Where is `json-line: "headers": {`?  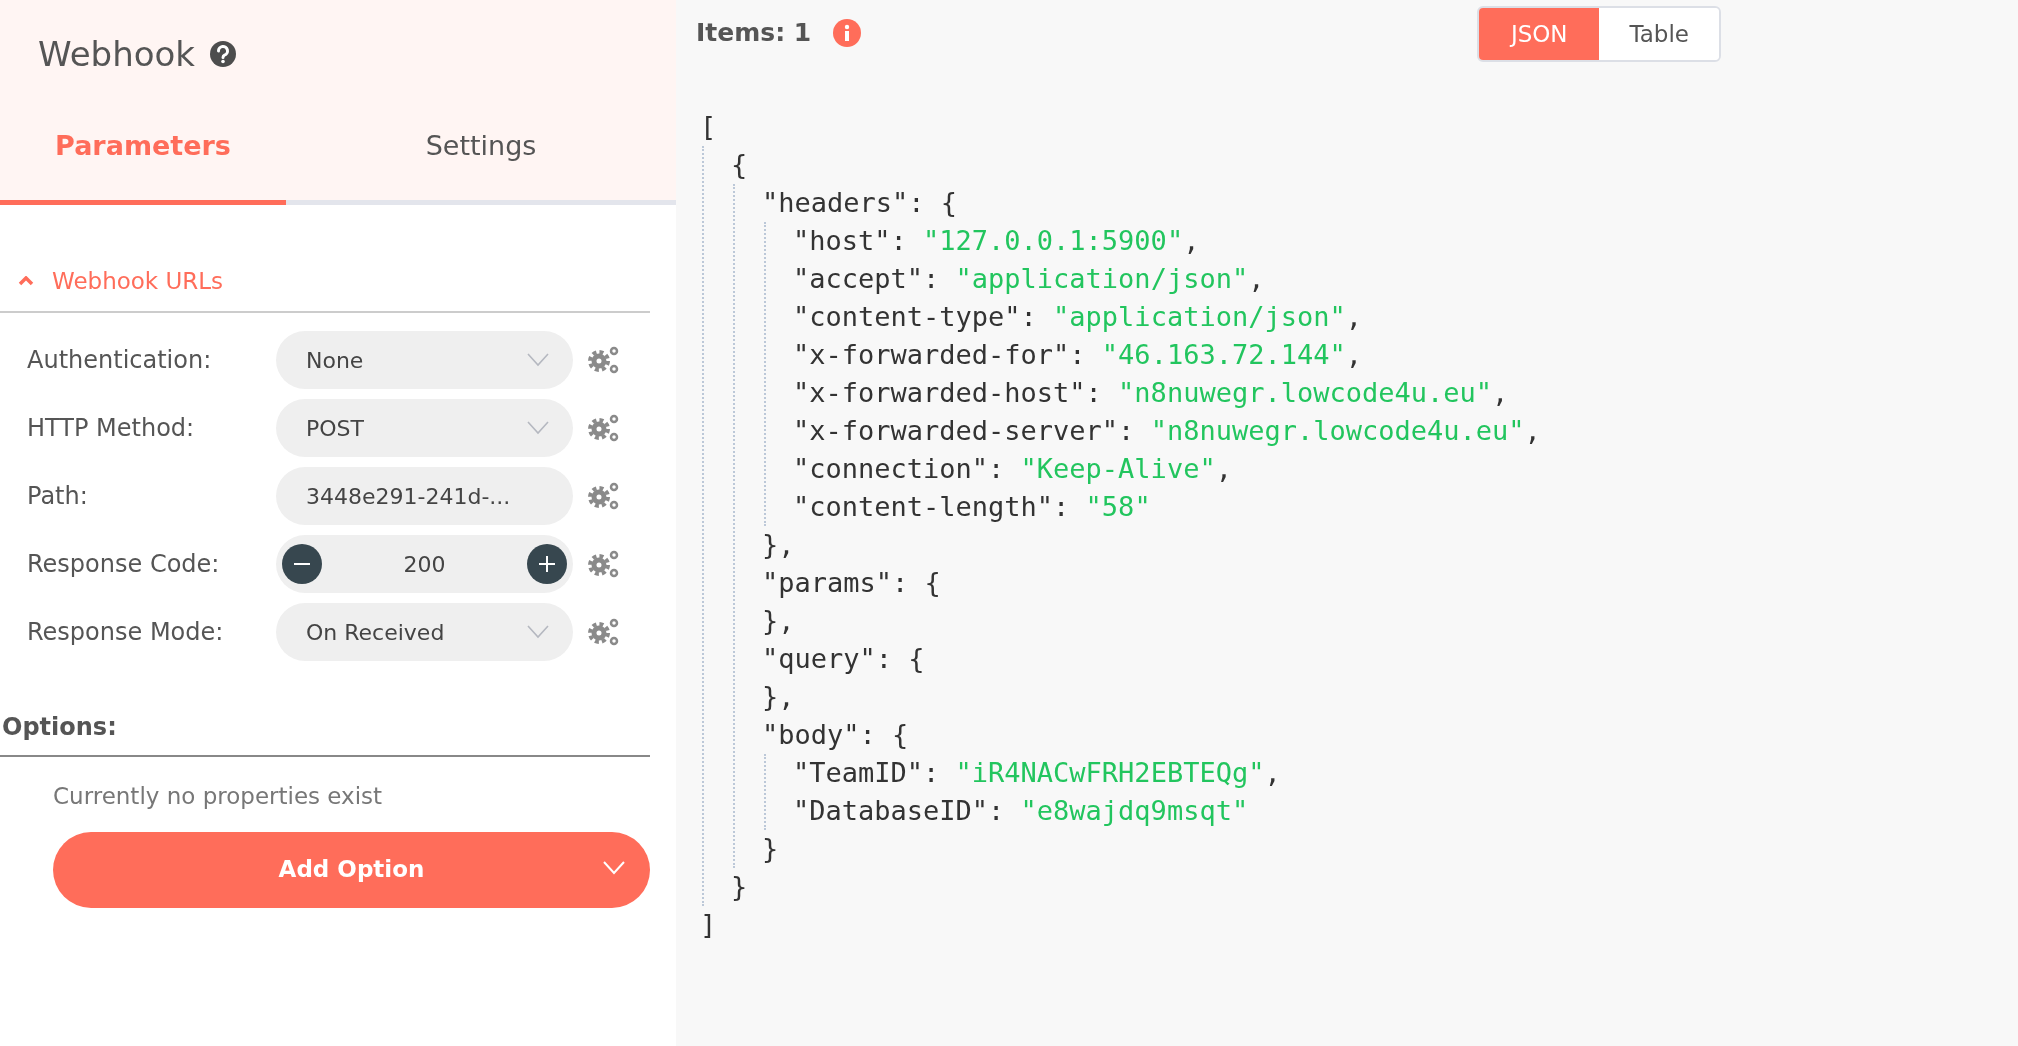 json-line: "headers": { is located at coordinates (860, 203).